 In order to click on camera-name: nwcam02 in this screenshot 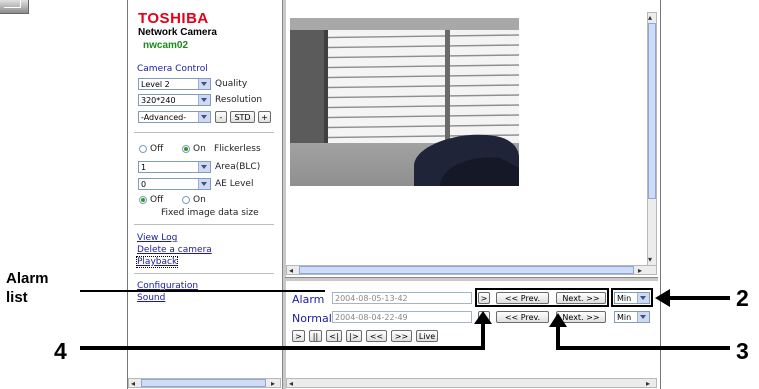, I will do `click(166, 45)`.